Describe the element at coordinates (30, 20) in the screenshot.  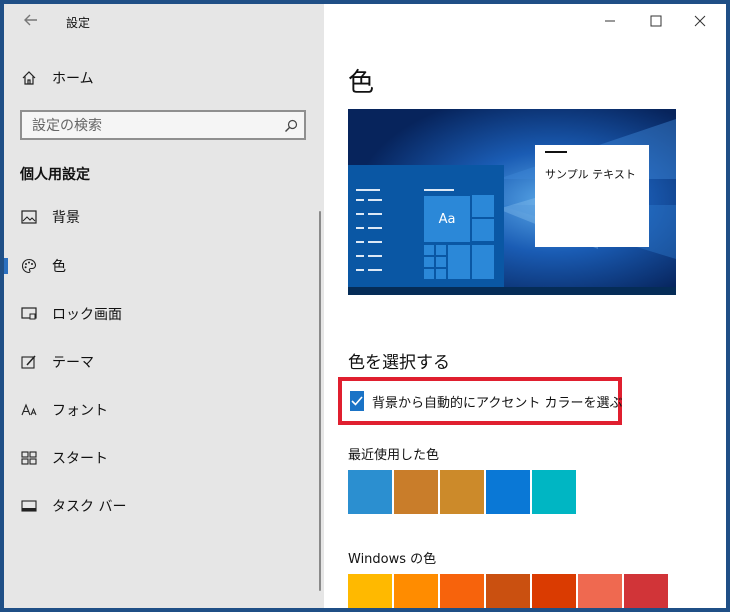
I see `back-arrow-icon` at that location.